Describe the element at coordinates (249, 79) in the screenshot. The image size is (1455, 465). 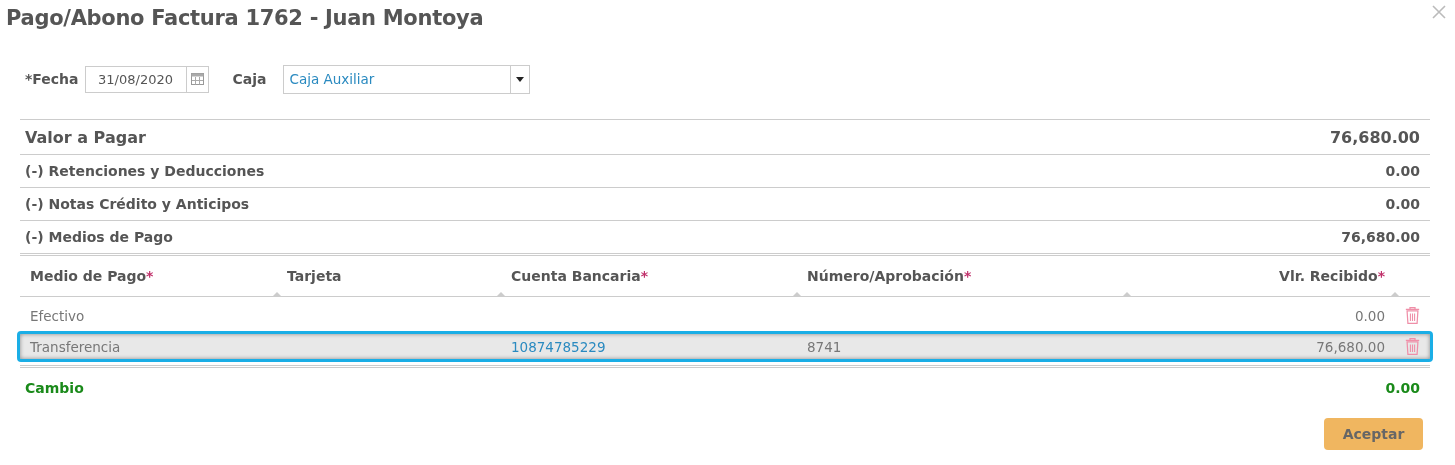
I see `field-label: Caja` at that location.